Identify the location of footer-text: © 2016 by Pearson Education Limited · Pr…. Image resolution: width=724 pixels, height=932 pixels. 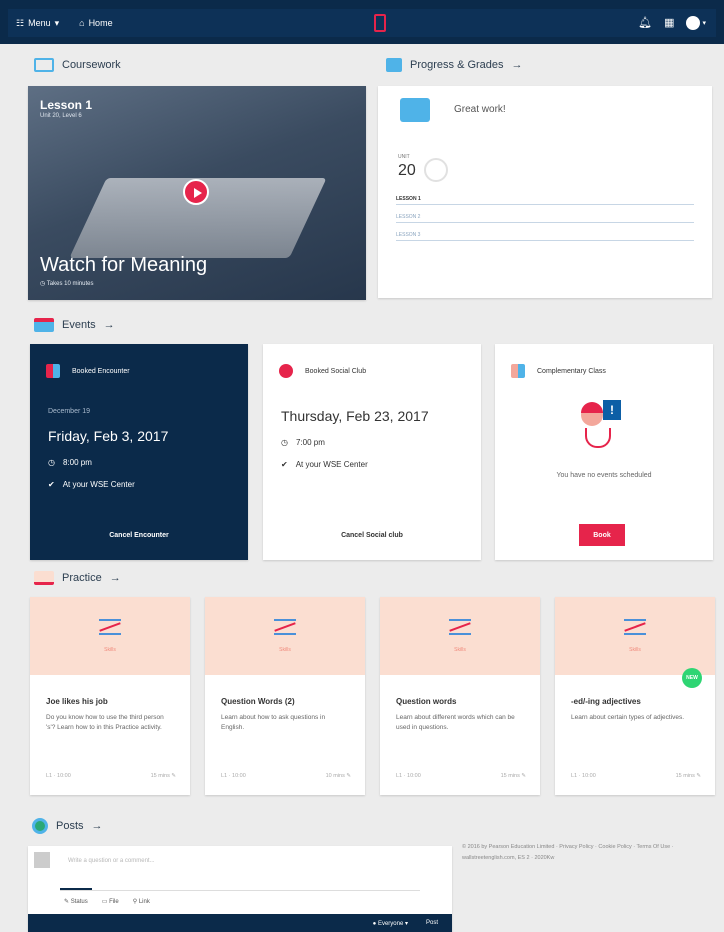
(568, 852).